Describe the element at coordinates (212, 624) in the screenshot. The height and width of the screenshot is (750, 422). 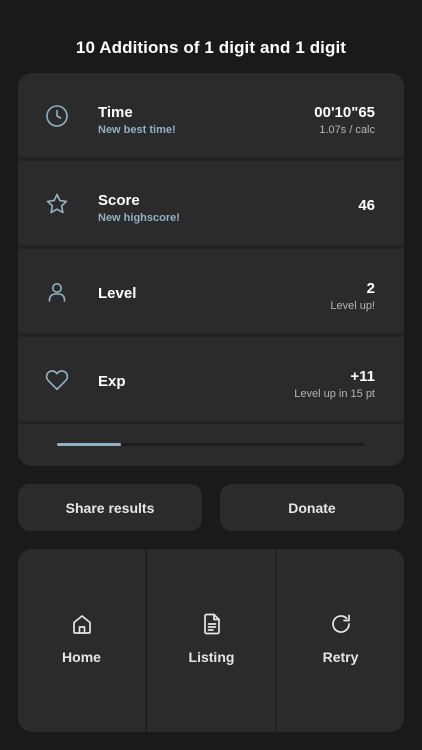
I see `document-icon` at that location.